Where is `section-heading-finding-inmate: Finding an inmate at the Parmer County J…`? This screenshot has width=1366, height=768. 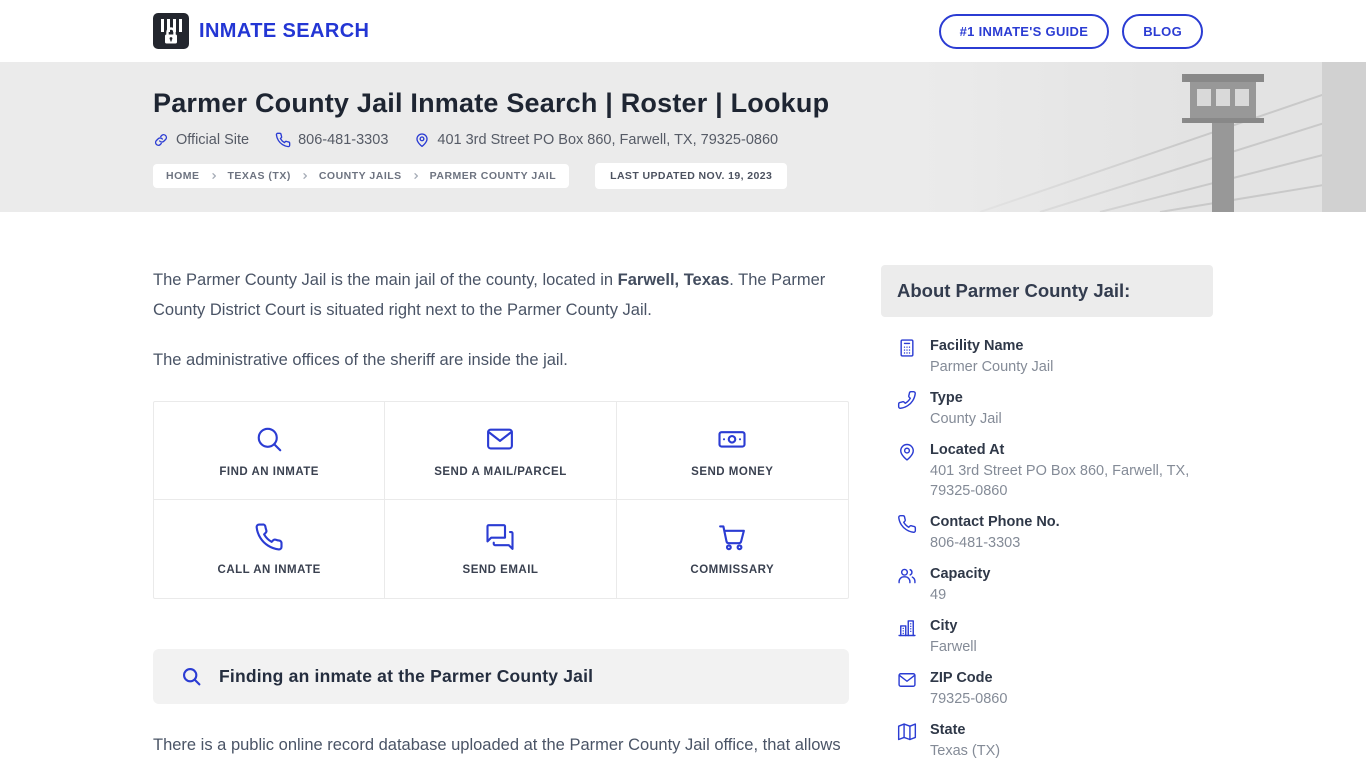
section-heading-finding-inmate: Finding an inmate at the Parmer County J… is located at coordinates (501, 676).